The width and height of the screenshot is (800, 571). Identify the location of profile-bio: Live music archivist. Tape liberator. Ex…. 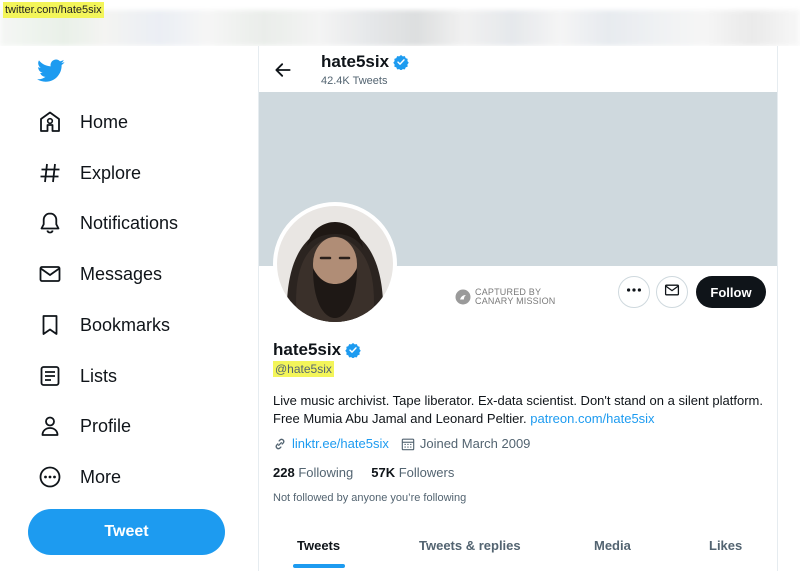
(518, 410).